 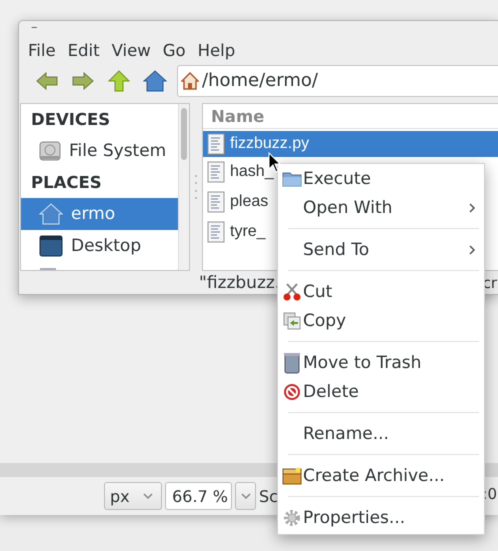 I want to click on file-row: tyre_, so click(x=242, y=232).